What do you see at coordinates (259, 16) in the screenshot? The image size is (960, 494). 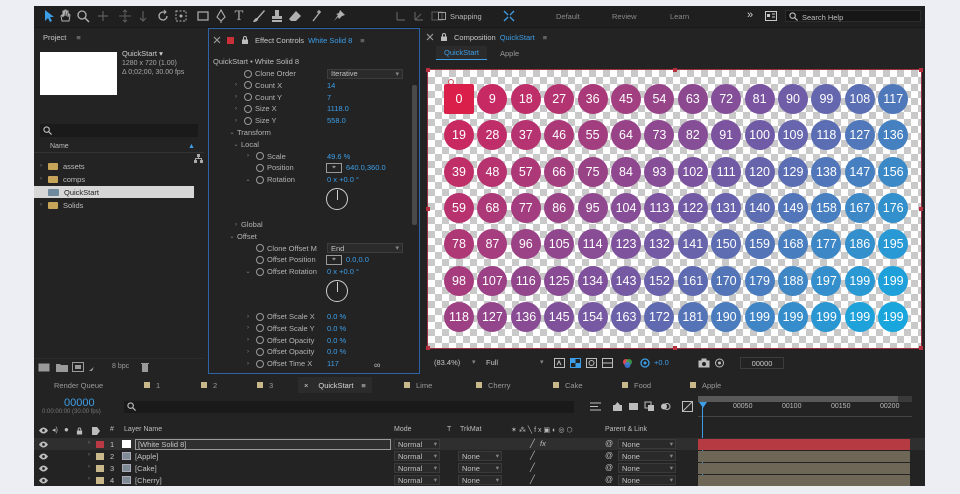 I see `brush-tool-icon` at bounding box center [259, 16].